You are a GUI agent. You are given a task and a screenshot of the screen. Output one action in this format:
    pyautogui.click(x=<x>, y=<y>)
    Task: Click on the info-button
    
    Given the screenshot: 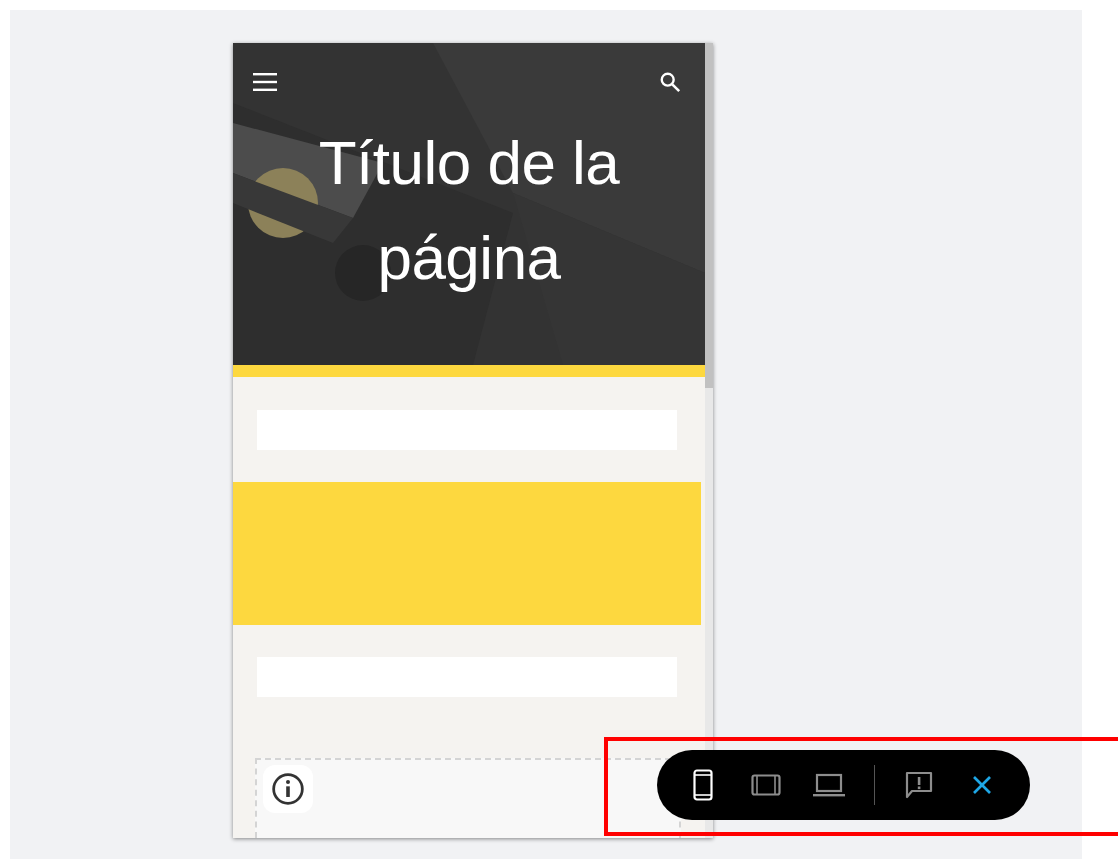 What is the action you would take?
    pyautogui.click(x=288, y=789)
    